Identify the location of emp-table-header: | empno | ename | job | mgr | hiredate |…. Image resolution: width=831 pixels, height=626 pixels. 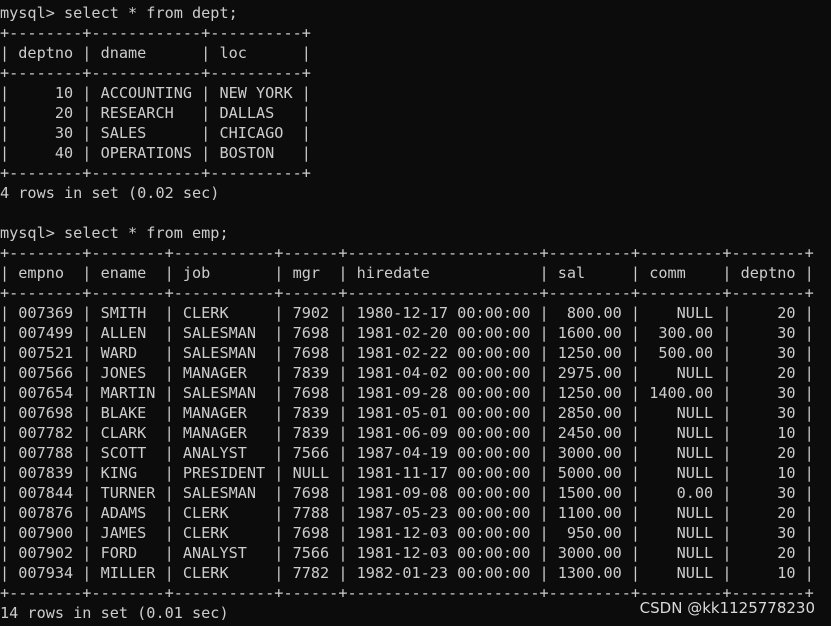
(407, 273).